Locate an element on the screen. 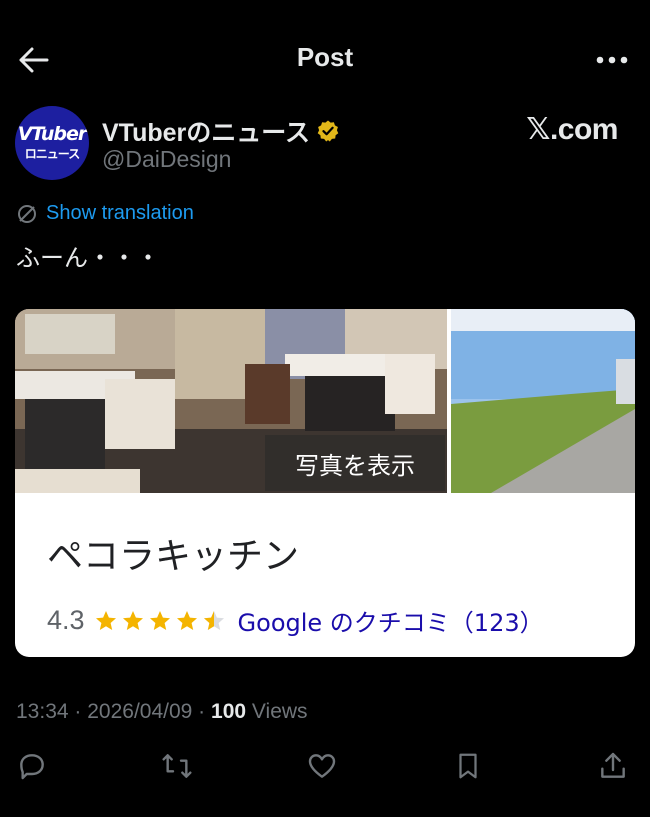 The image size is (650, 817). reply-button is located at coordinates (32, 766).